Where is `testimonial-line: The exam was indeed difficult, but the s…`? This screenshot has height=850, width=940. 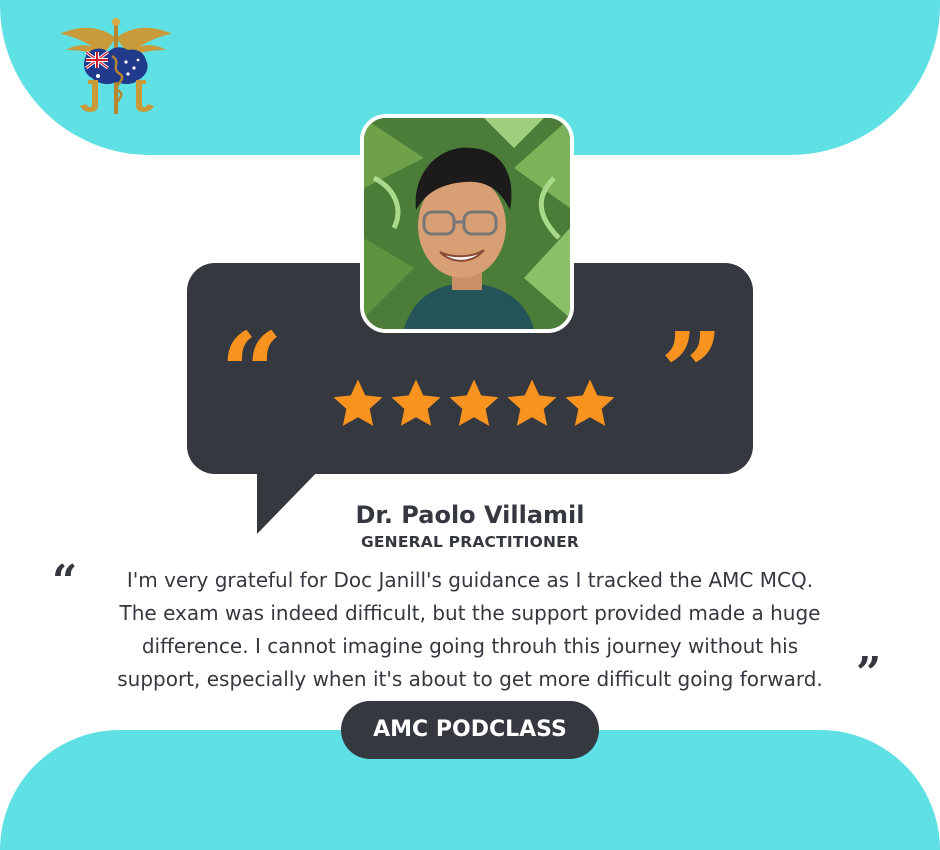 testimonial-line: The exam was indeed difficult, but the s… is located at coordinates (470, 613).